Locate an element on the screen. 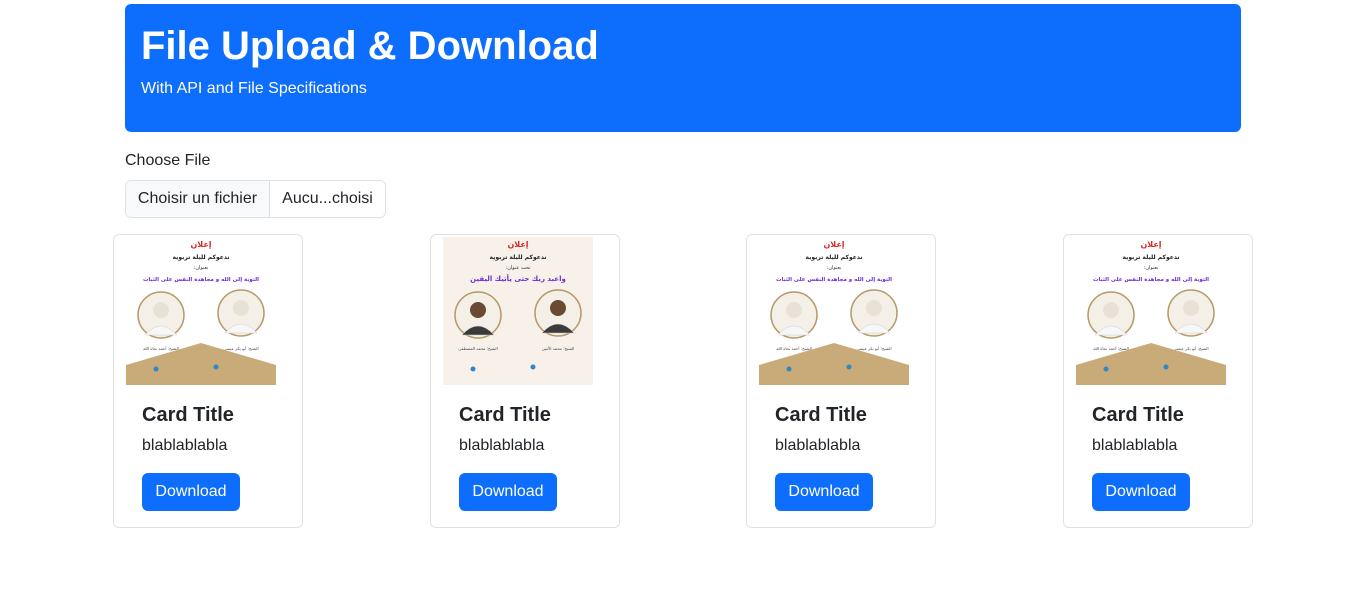 Image resolution: width=1366 pixels, height=615 pixels. file-input: Choisir un fichier Aucu...choisi is located at coordinates (255, 199).